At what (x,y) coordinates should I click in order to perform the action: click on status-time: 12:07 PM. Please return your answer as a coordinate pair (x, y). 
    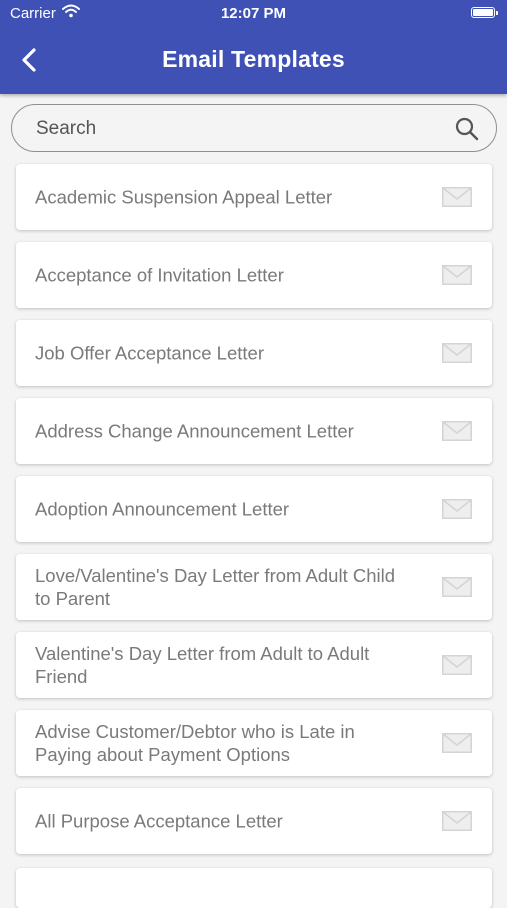
    Looking at the image, I should click on (253, 13).